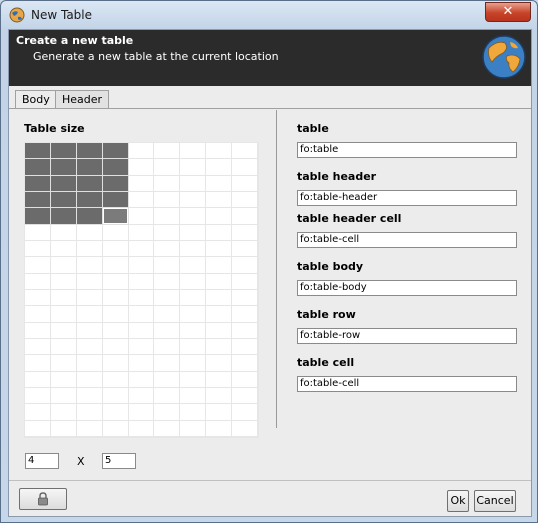  I want to click on tab-body: Body, so click(36, 99).